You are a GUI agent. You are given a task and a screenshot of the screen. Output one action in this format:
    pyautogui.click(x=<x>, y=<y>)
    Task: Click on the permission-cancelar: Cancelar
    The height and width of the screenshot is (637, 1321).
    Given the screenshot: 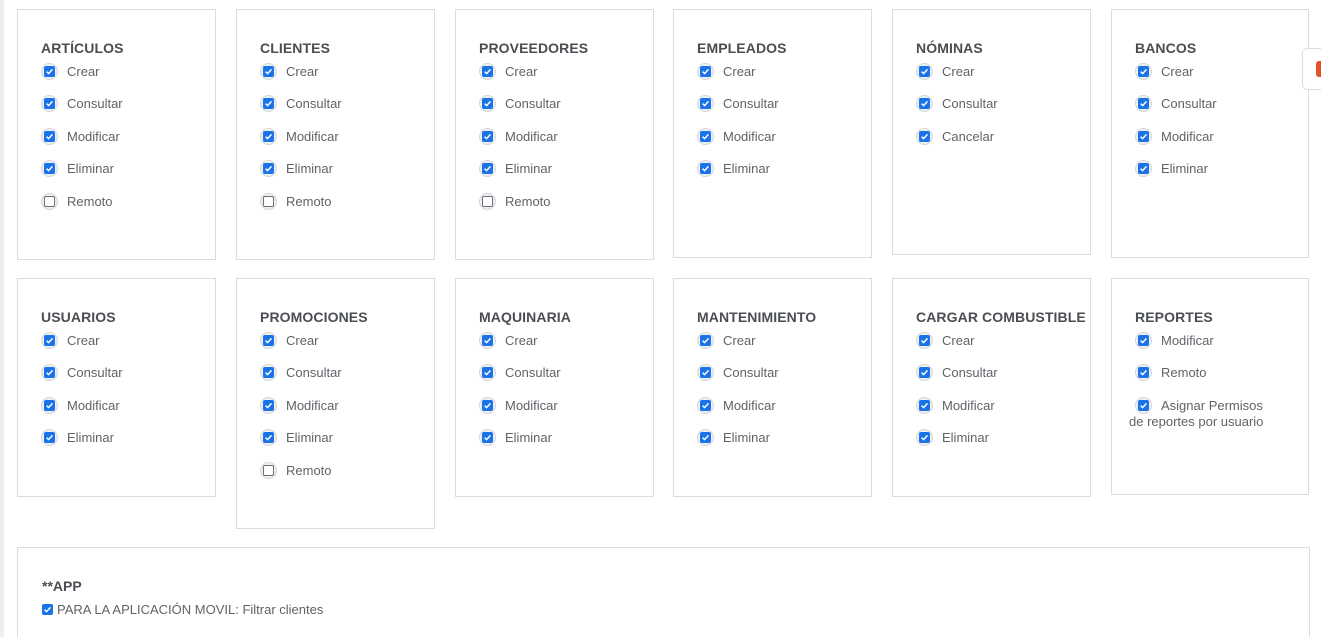 What is the action you would take?
    pyautogui.click(x=1003, y=144)
    